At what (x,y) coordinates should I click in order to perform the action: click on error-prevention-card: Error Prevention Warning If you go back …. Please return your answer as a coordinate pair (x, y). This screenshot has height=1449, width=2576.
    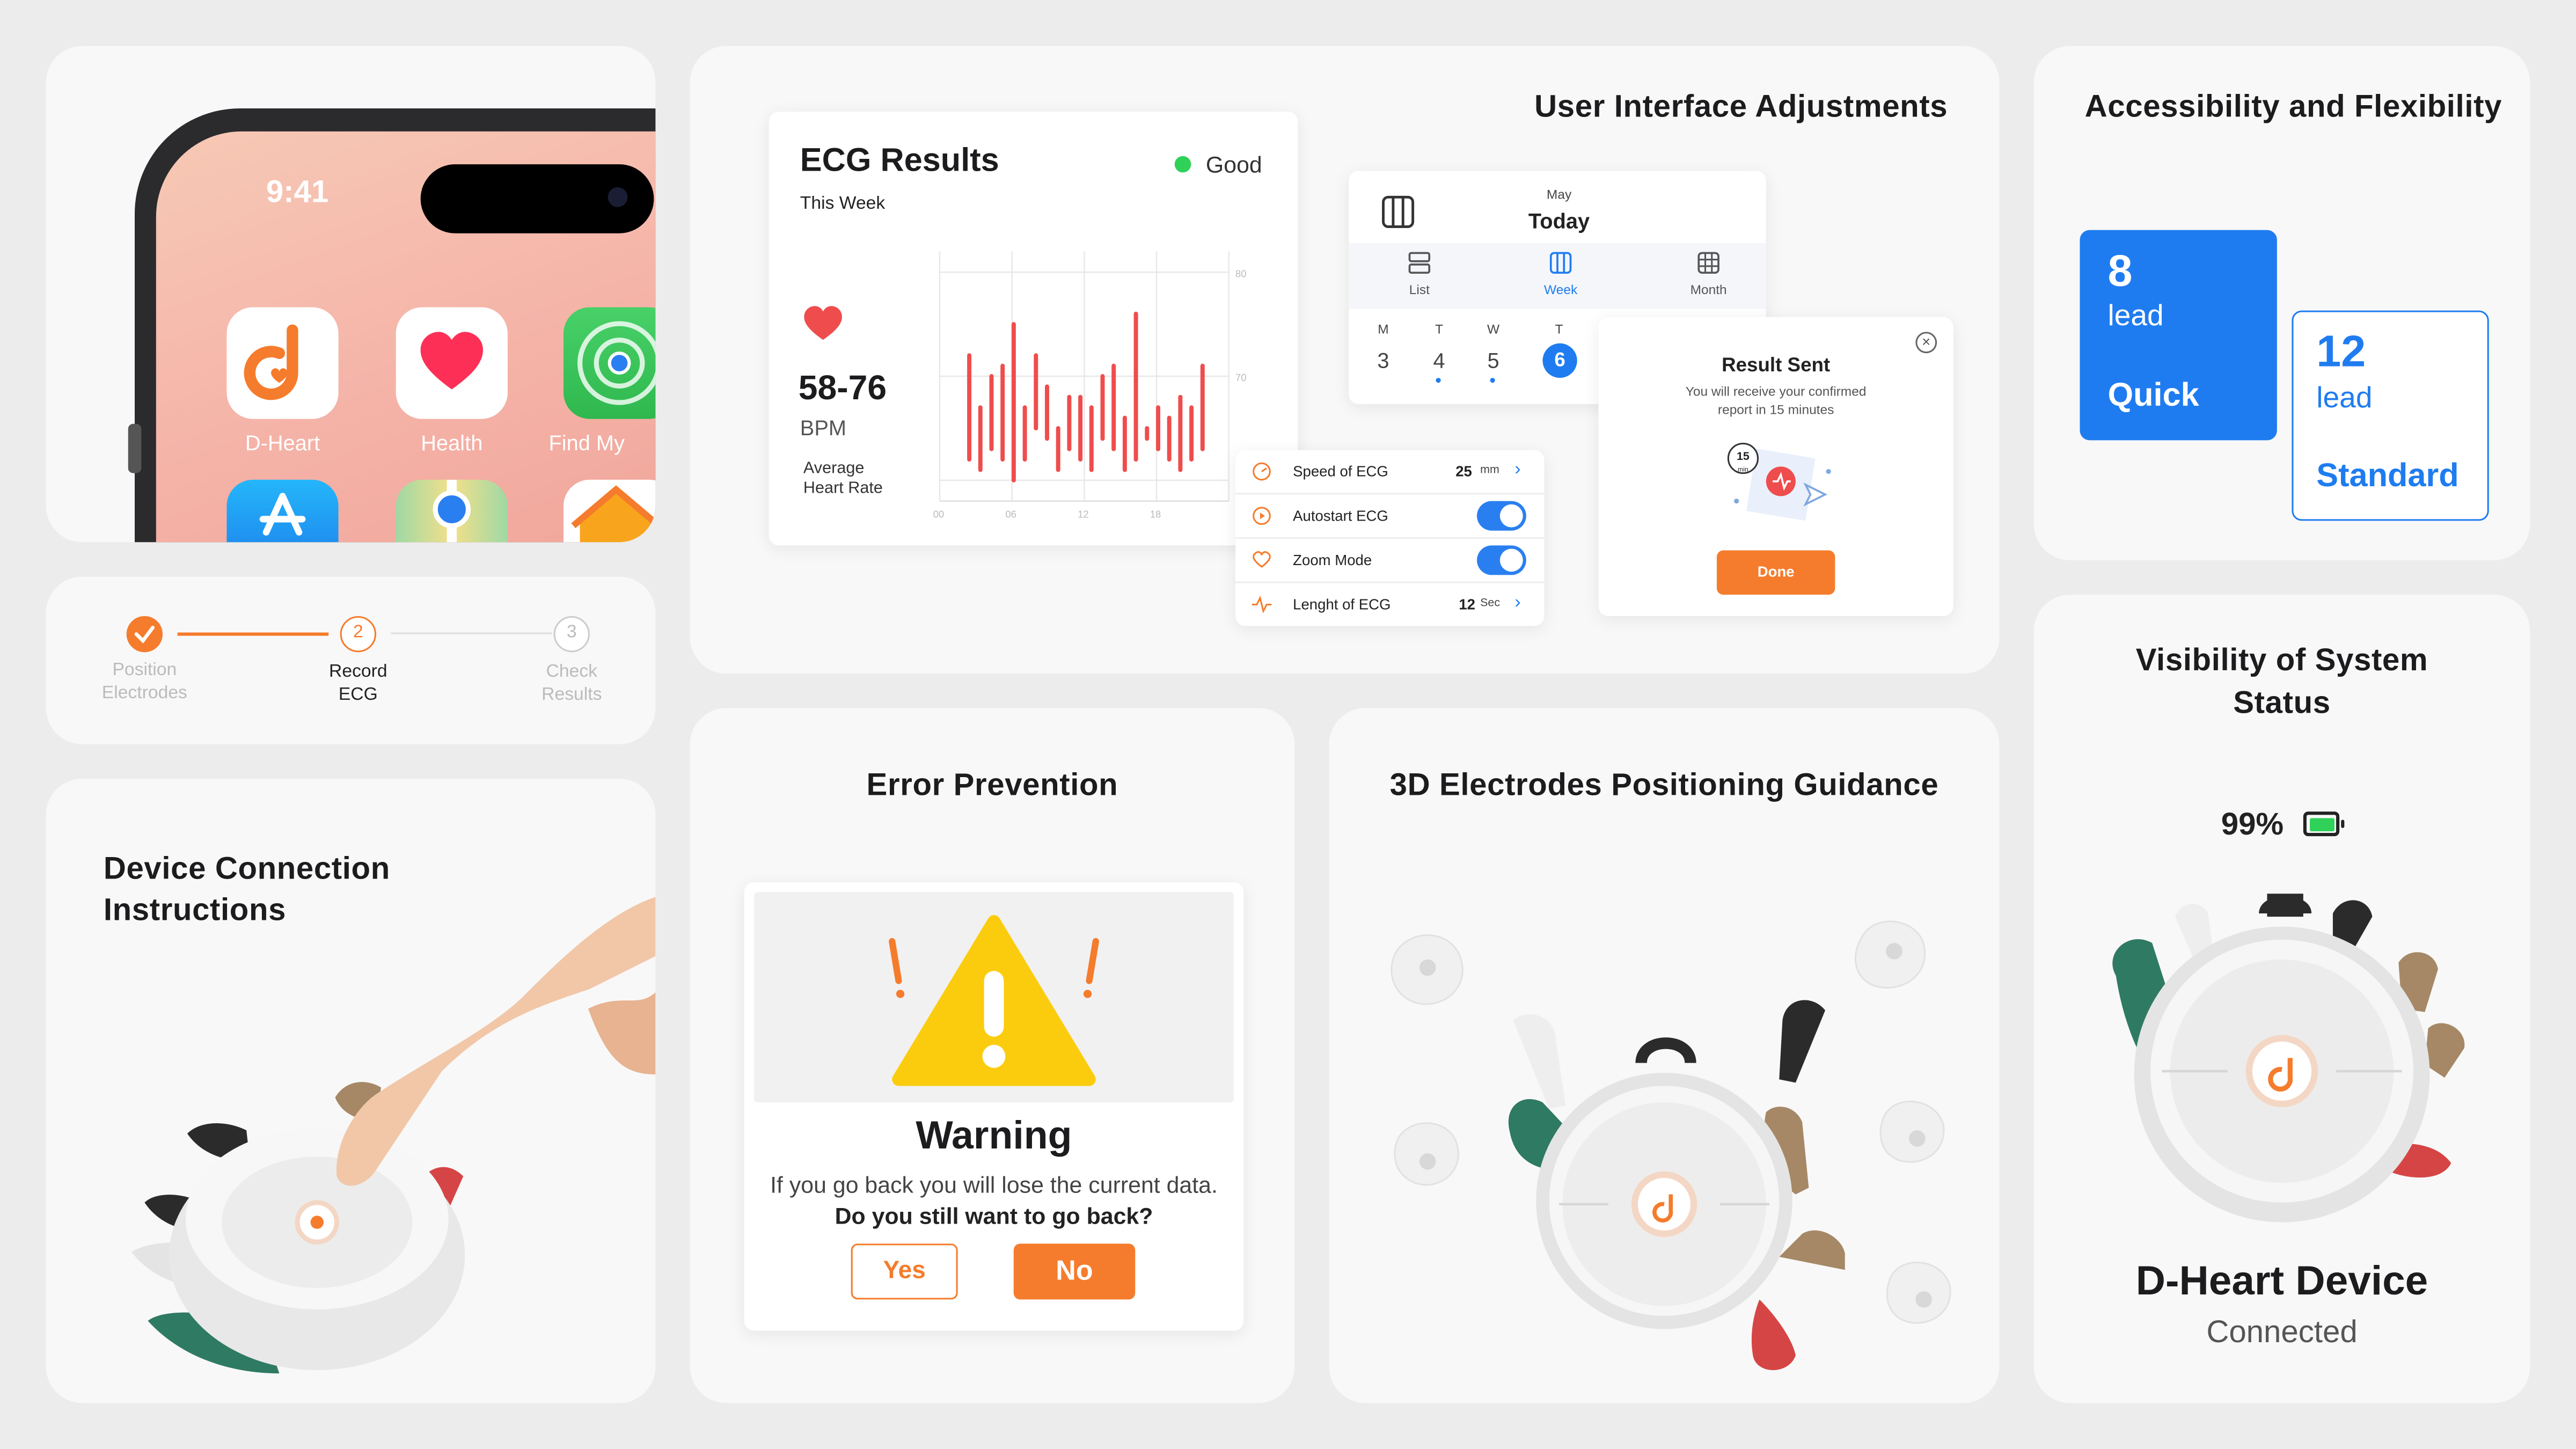
    Looking at the image, I should click on (992, 1055).